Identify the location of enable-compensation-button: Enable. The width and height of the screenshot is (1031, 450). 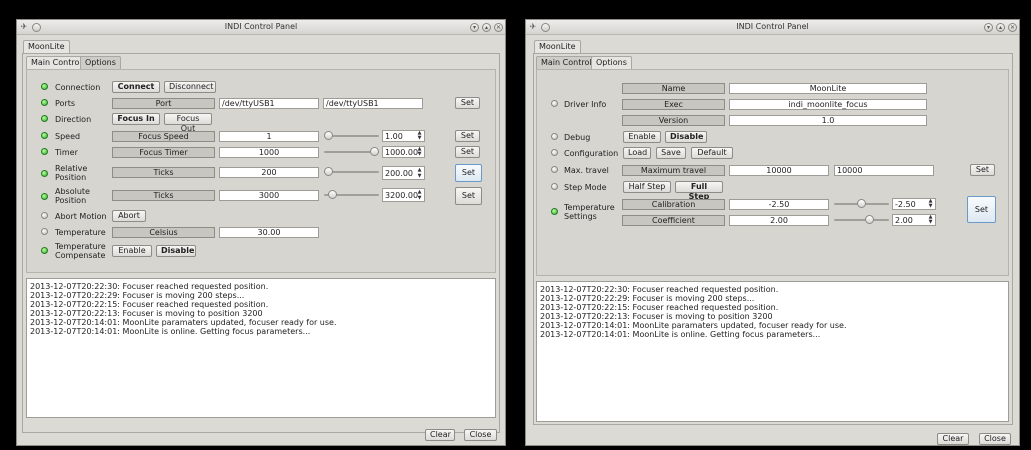
(132, 251).